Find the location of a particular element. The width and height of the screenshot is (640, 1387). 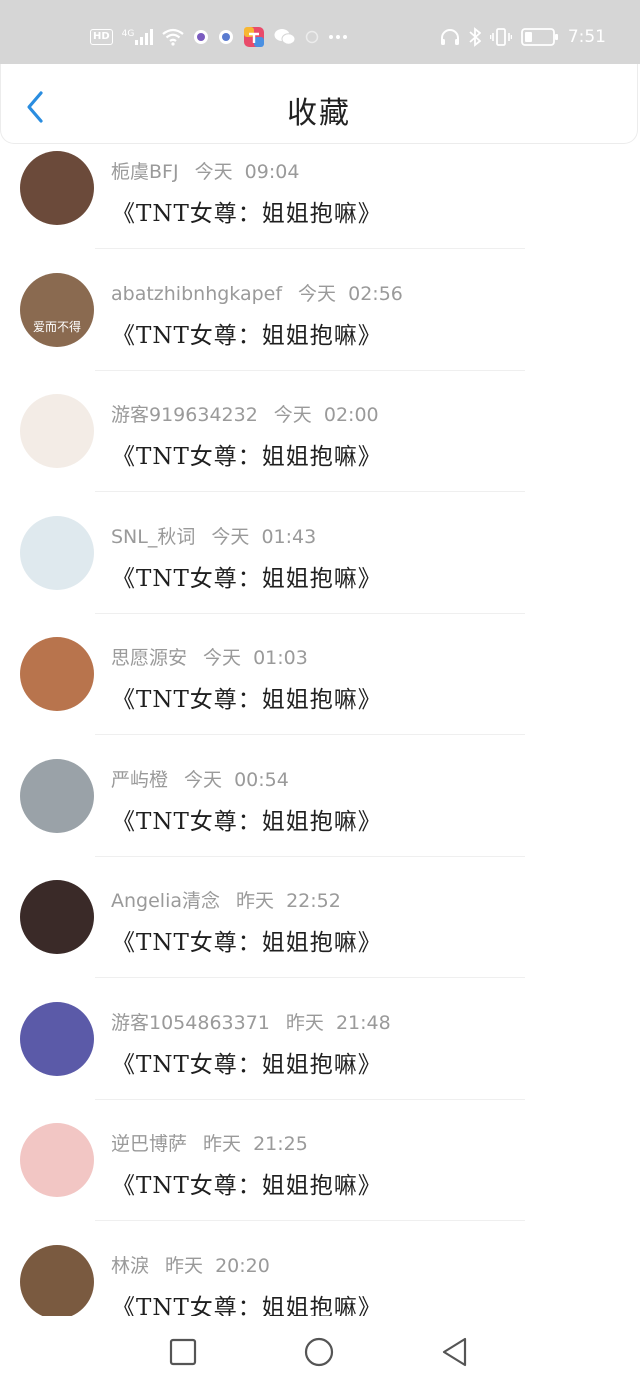

back-nav-button is located at coordinates (455, 1352).